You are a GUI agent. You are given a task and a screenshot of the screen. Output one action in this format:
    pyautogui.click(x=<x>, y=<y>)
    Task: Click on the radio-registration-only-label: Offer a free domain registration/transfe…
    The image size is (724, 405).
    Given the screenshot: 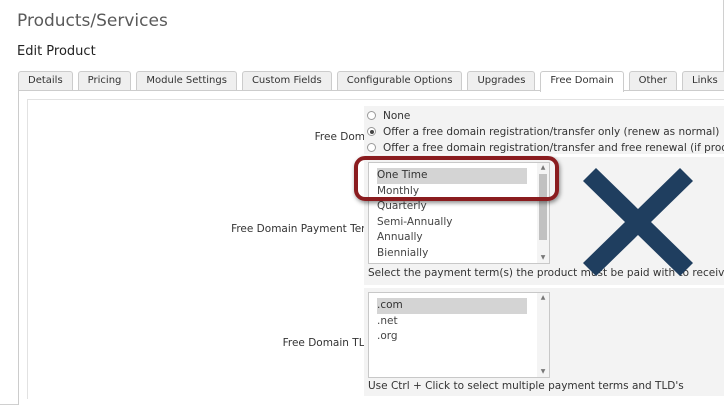 What is the action you would take?
    pyautogui.click(x=551, y=131)
    